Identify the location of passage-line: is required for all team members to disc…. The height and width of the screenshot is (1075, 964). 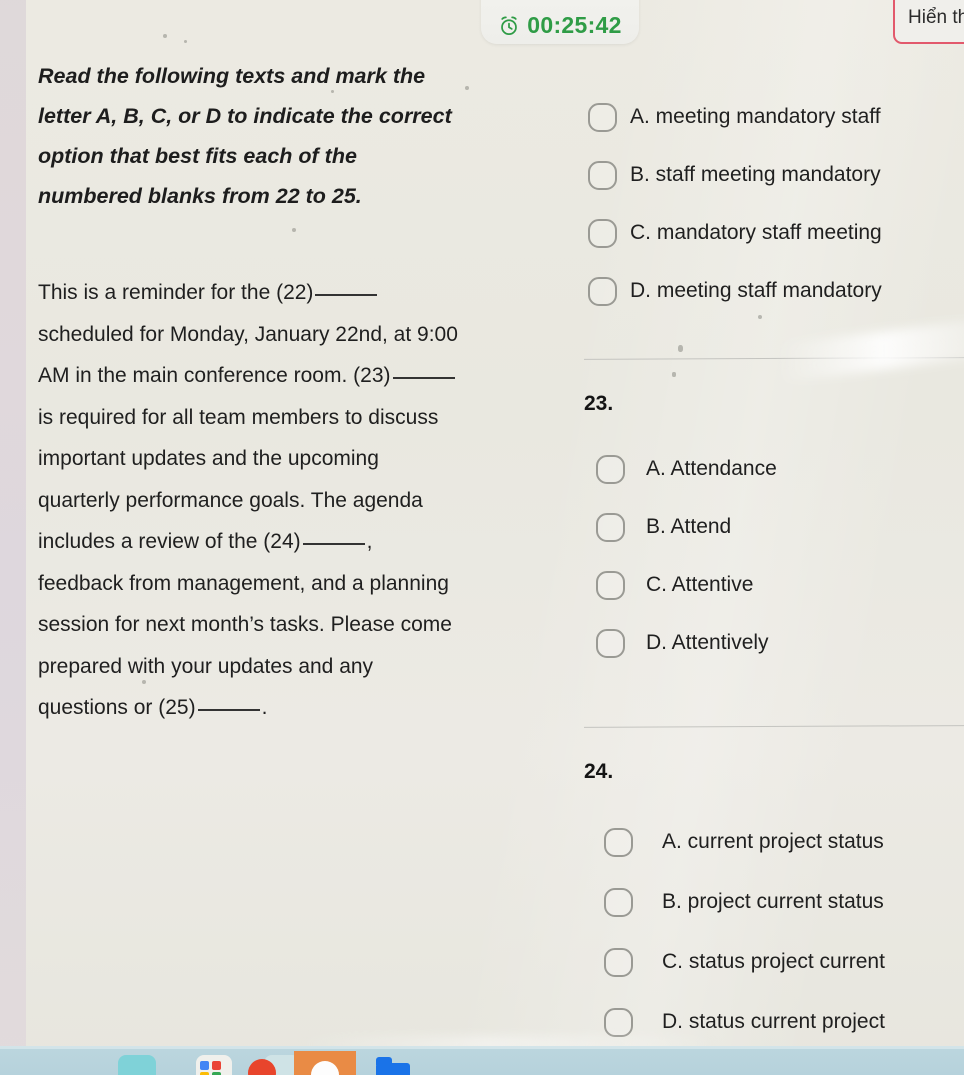
(238, 417).